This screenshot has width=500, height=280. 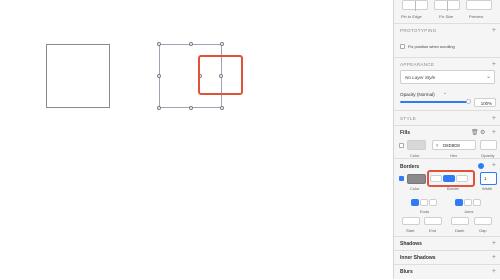 I want to click on fills-title: Fills, so click(x=405, y=133).